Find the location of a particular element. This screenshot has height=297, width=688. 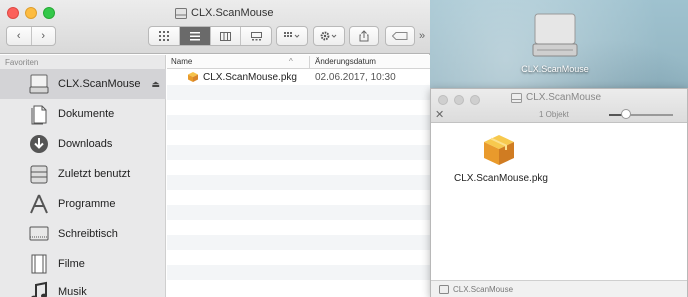

column-header-date: Änderungsdatum is located at coordinates (345, 61).